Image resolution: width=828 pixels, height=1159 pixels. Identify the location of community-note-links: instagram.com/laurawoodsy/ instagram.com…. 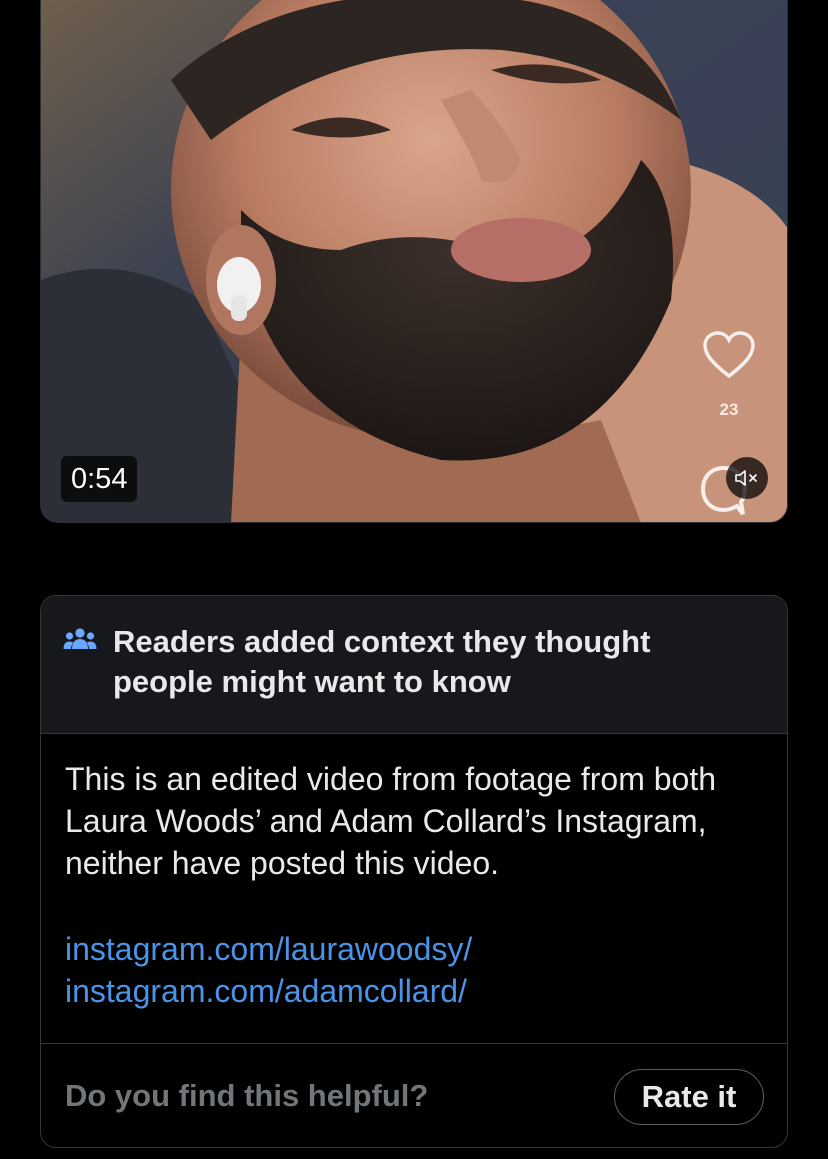
(415, 970).